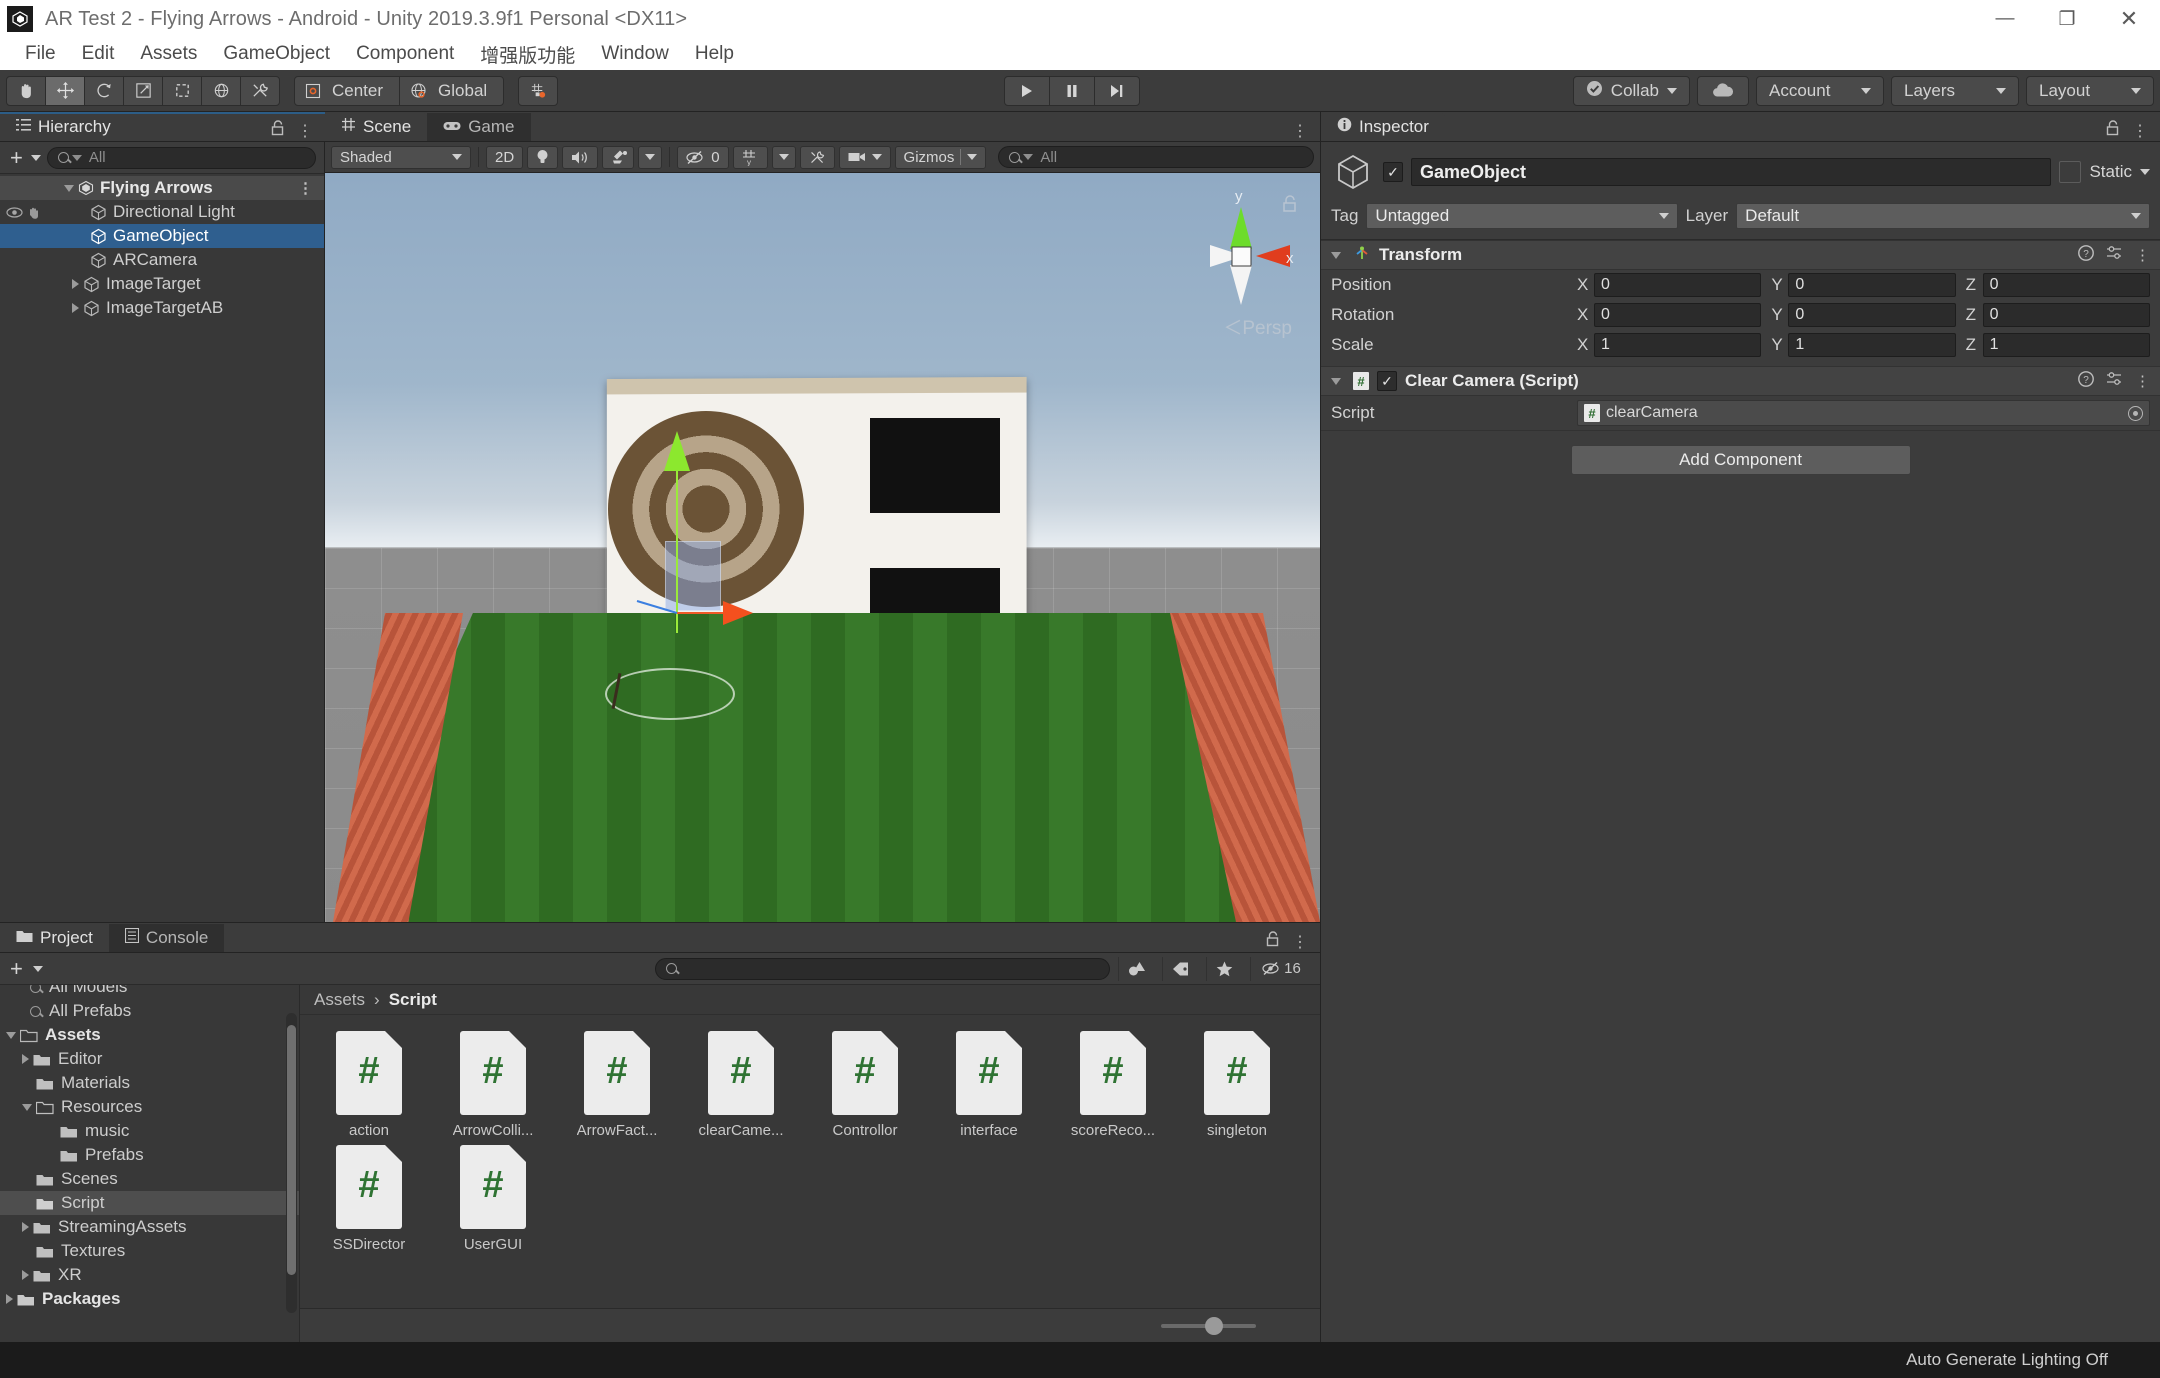  I want to click on scene-menu-icon: ⋮, so click(306, 188).